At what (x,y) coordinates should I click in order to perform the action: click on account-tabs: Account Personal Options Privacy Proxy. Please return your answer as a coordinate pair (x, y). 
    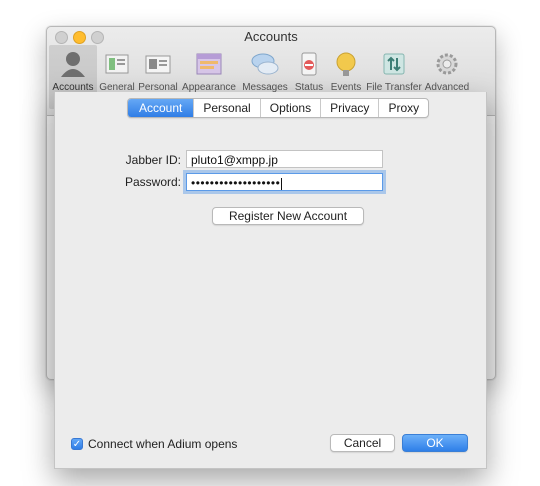
    Looking at the image, I should click on (278, 108).